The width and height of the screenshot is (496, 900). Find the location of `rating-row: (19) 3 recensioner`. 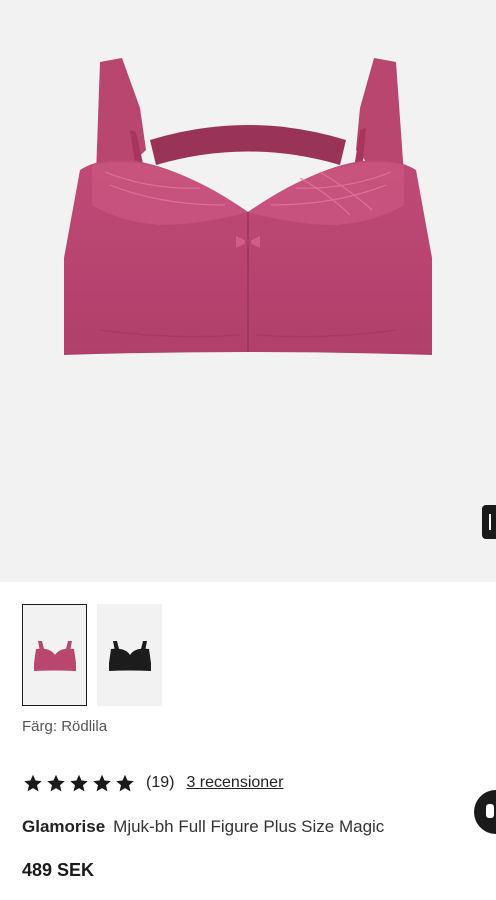

rating-row: (19) 3 recensioner is located at coordinates (152, 783).